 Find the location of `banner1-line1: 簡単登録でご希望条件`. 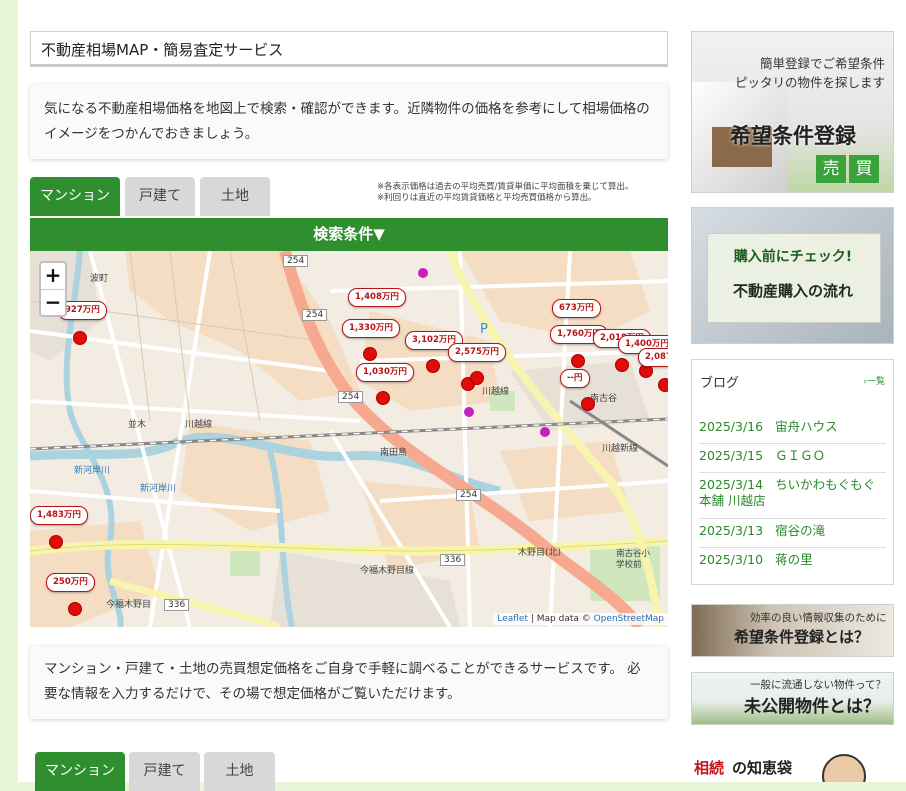

banner1-line1: 簡単登録でご希望条件 is located at coordinates (822, 63).